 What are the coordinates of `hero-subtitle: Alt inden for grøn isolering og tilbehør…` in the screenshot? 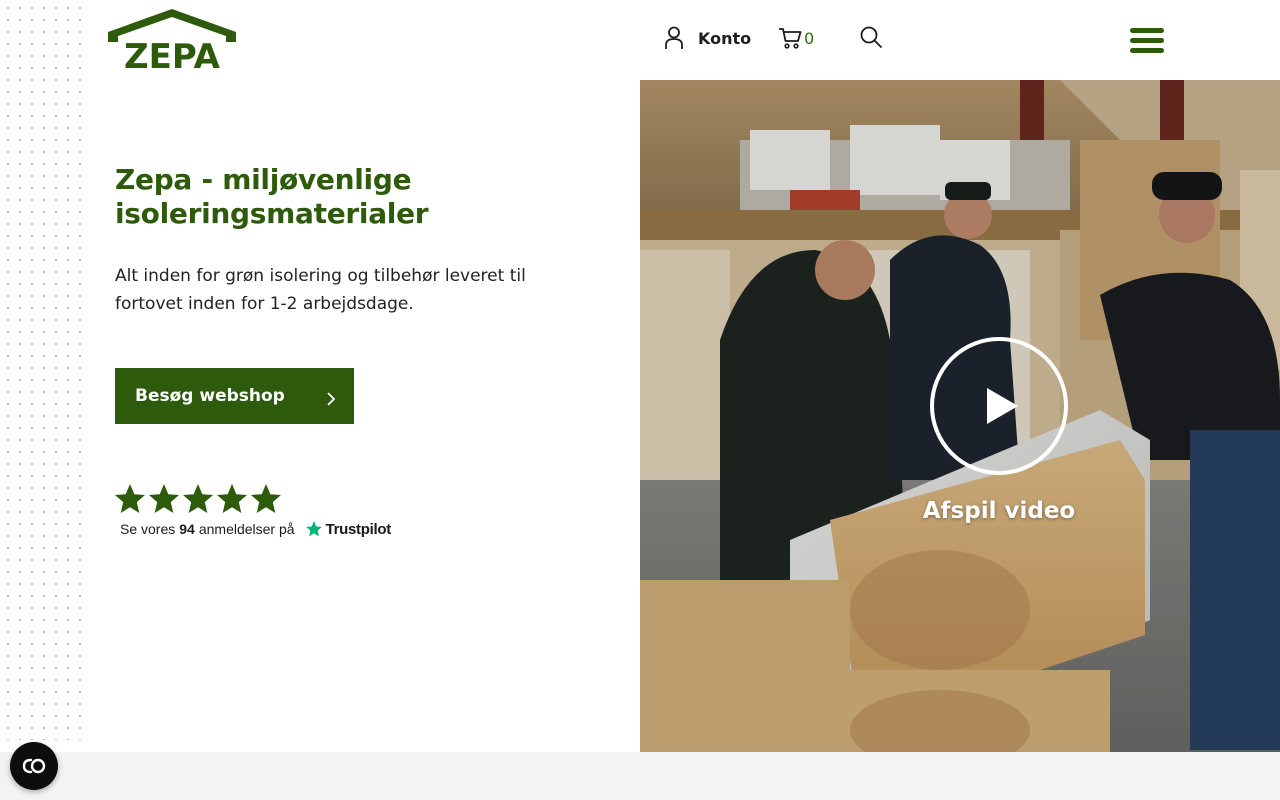 It's located at (320, 290).